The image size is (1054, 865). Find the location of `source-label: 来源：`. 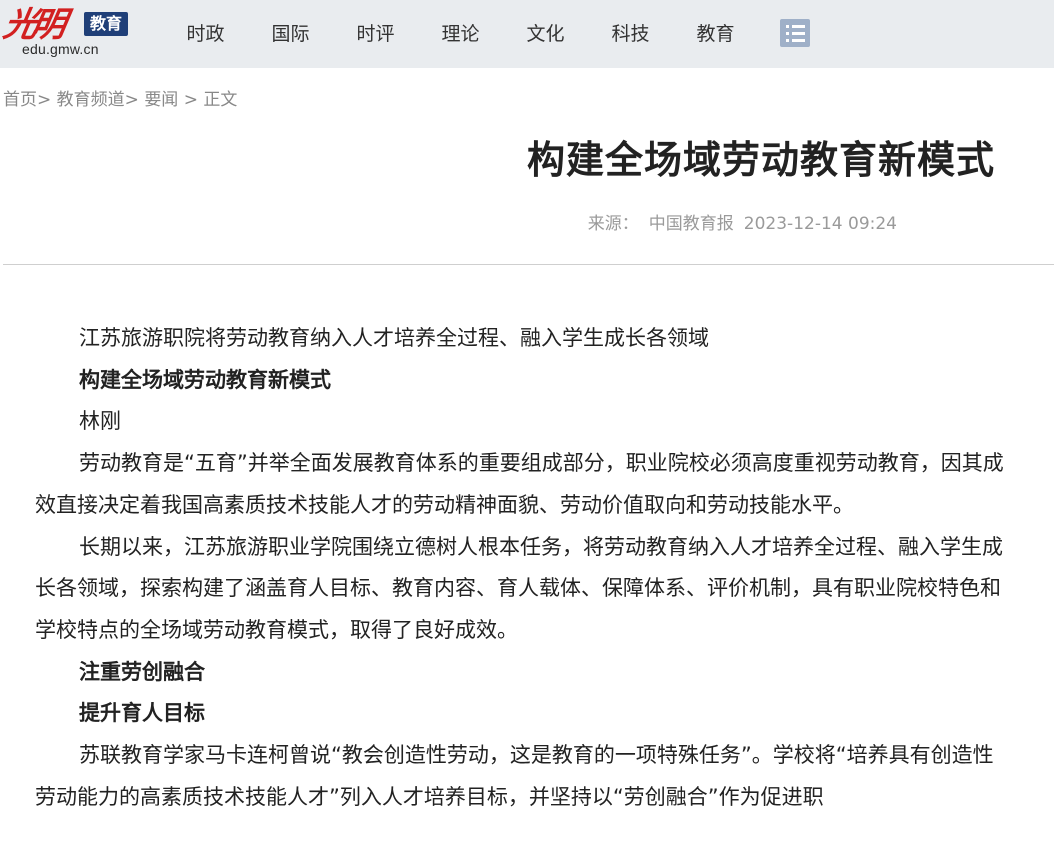

source-label: 来源： is located at coordinates (613, 224).